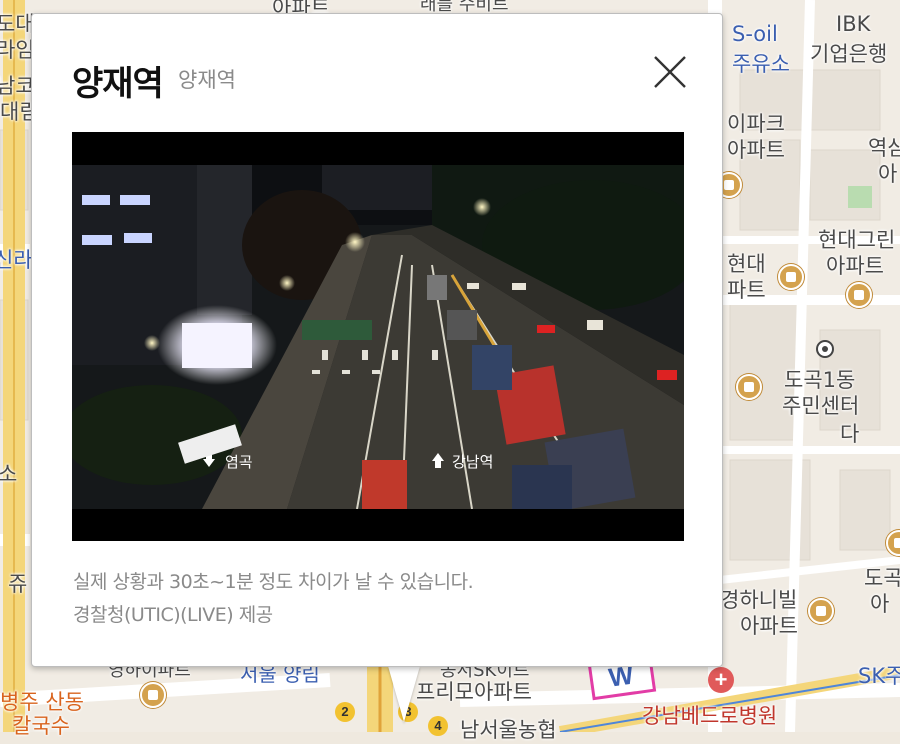 The height and width of the screenshot is (744, 900). Describe the element at coordinates (721, 680) in the screenshot. I see `hospital-icon: +` at that location.